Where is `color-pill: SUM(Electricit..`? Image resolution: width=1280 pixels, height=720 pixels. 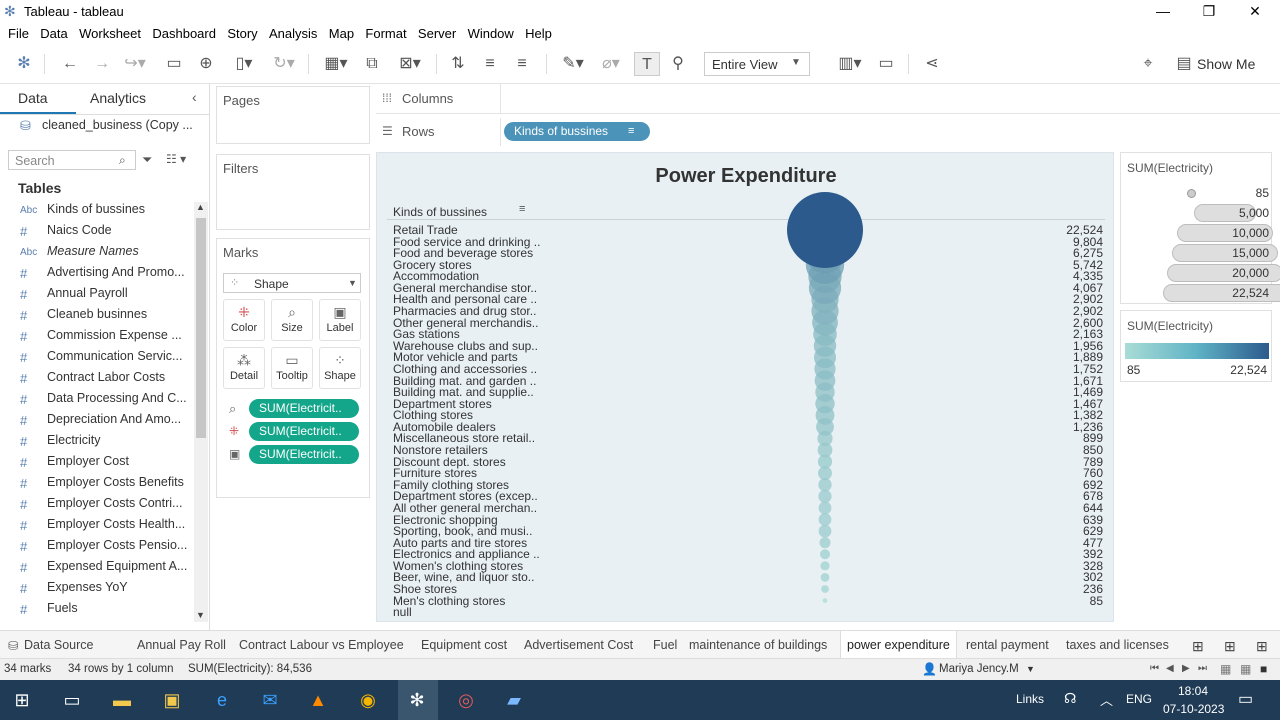 color-pill: SUM(Electricit.. is located at coordinates (304, 431).